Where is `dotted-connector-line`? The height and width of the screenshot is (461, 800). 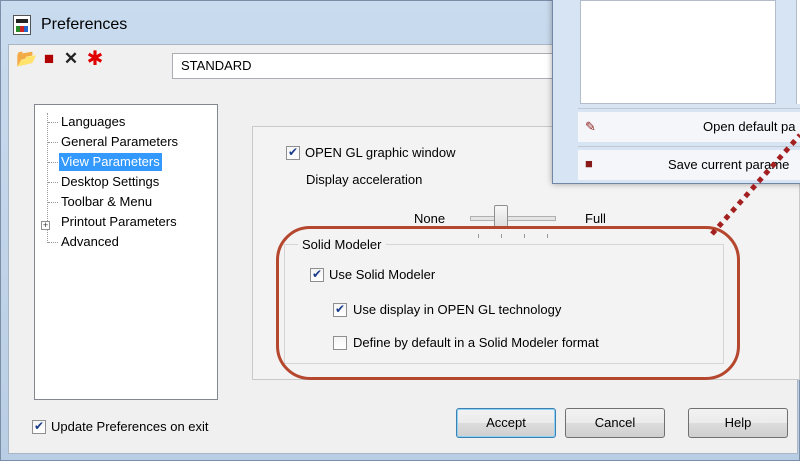 dotted-connector-line is located at coordinates (755, 184).